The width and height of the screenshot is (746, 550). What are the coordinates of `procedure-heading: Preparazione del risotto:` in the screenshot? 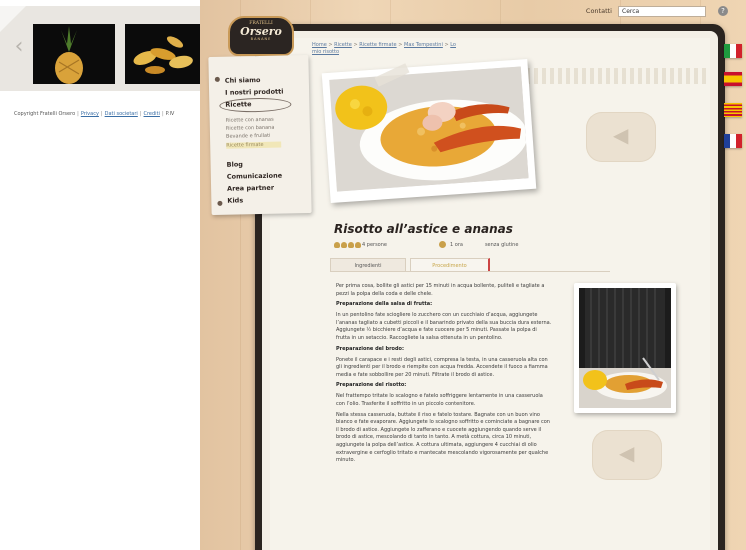 It's located at (371, 385).